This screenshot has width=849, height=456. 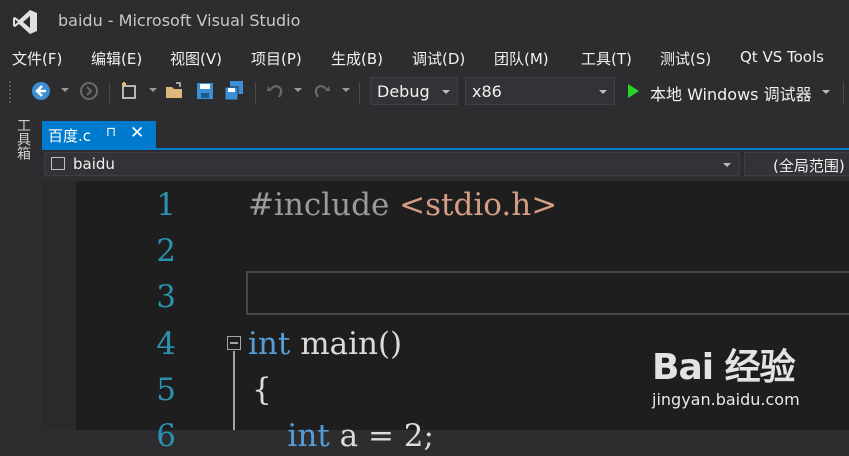 What do you see at coordinates (234, 91) in the screenshot?
I see `save-all-icon` at bounding box center [234, 91].